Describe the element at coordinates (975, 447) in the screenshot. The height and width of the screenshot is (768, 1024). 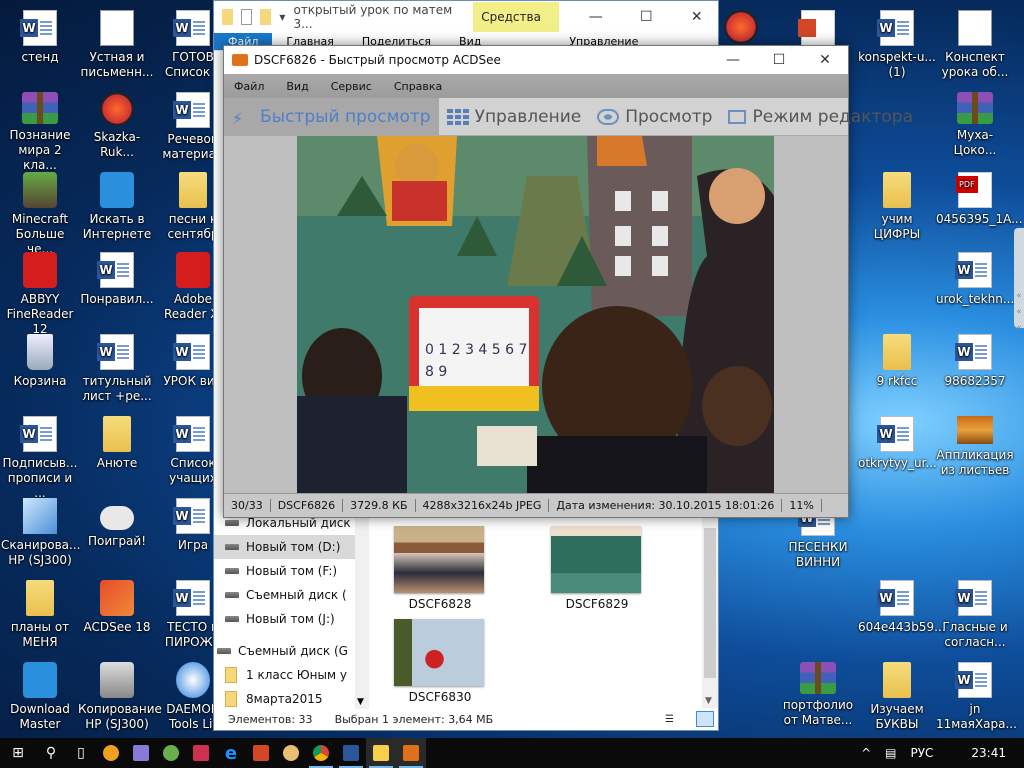
I see `desktop-icon: Аппликация из листьев` at that location.